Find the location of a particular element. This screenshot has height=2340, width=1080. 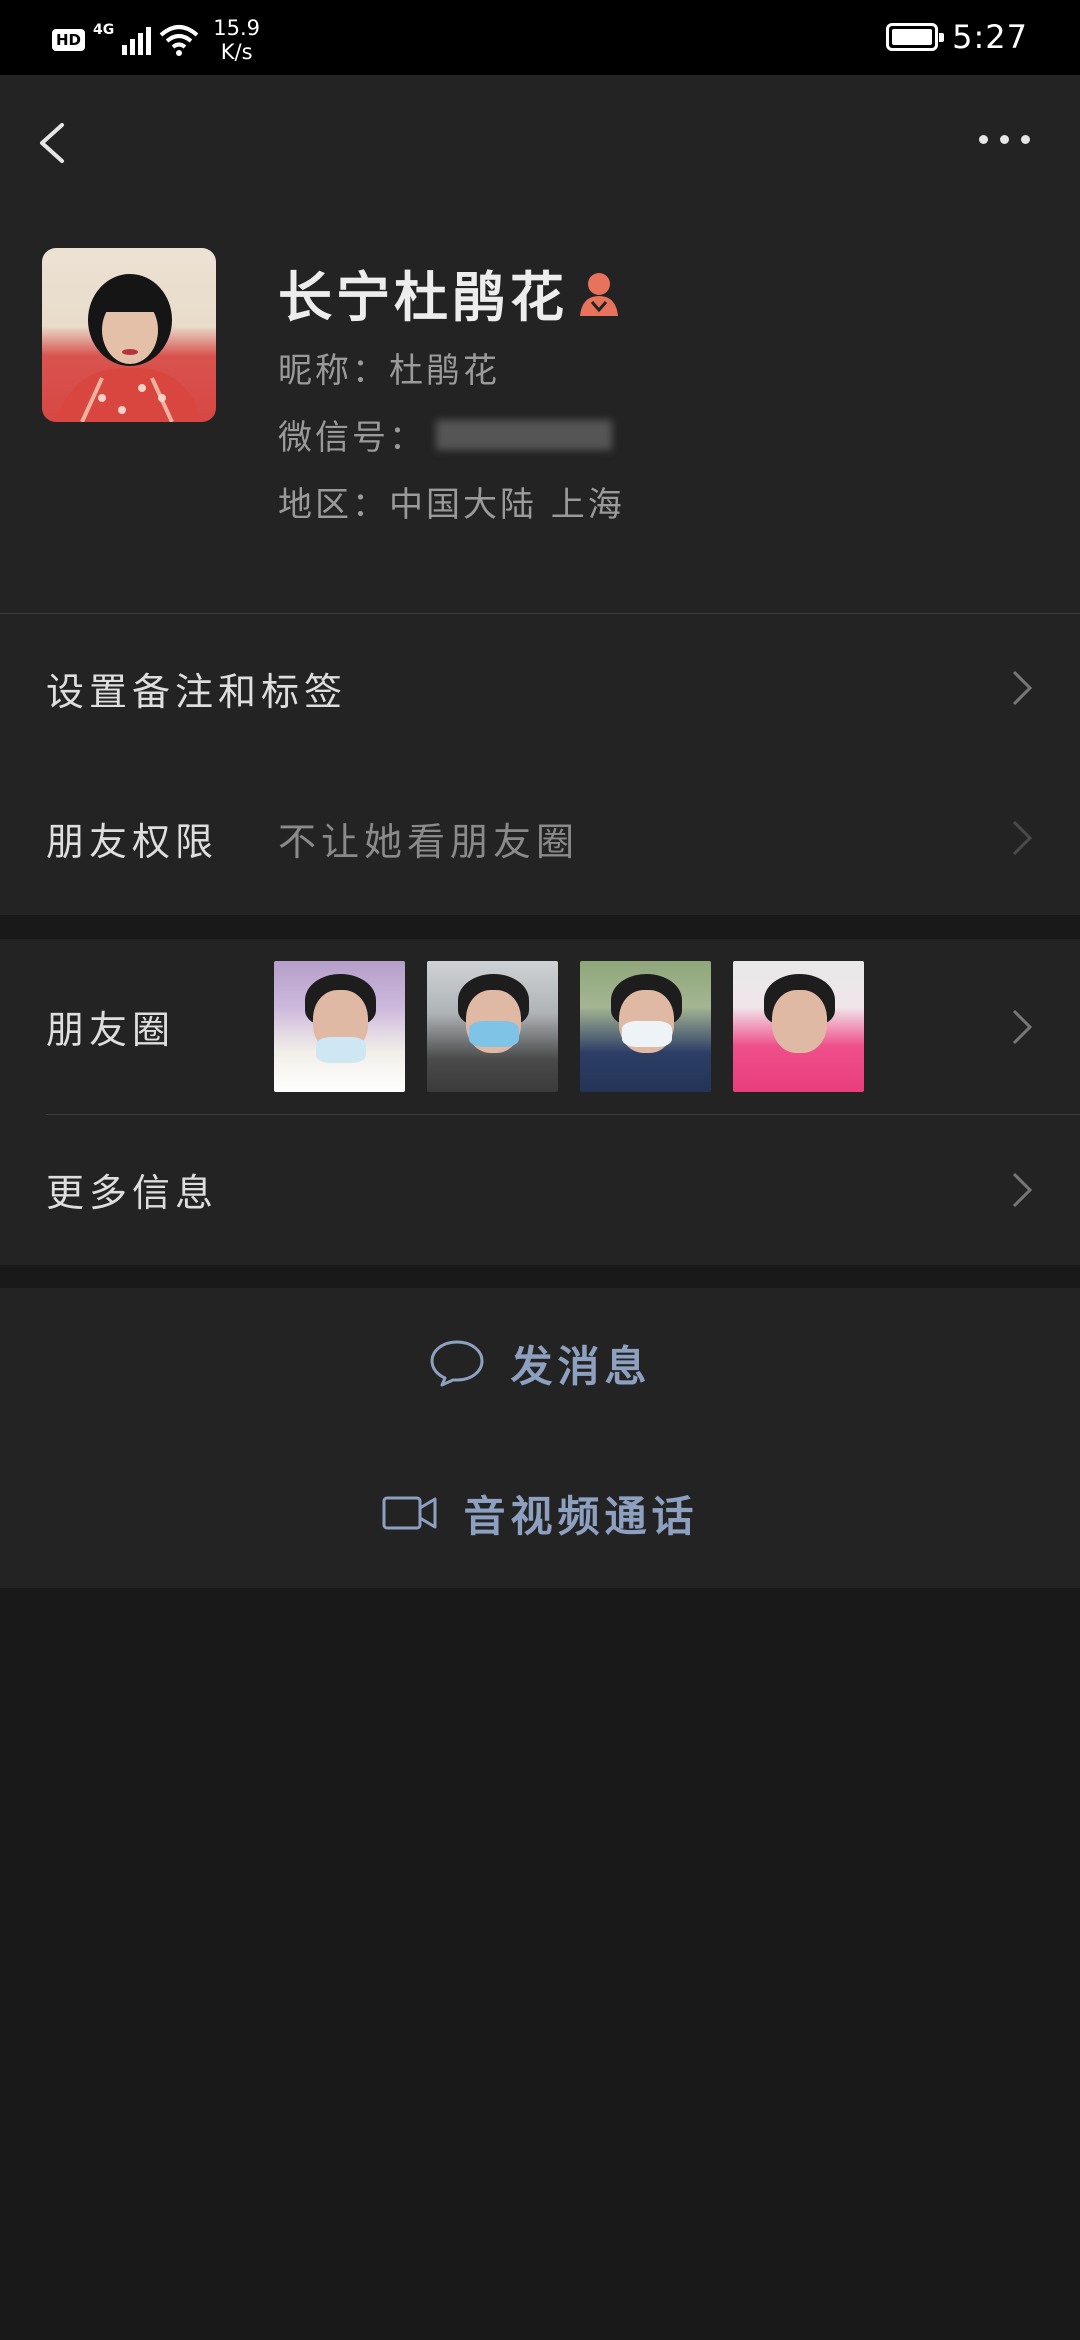

back-icon is located at coordinates (55, 143).